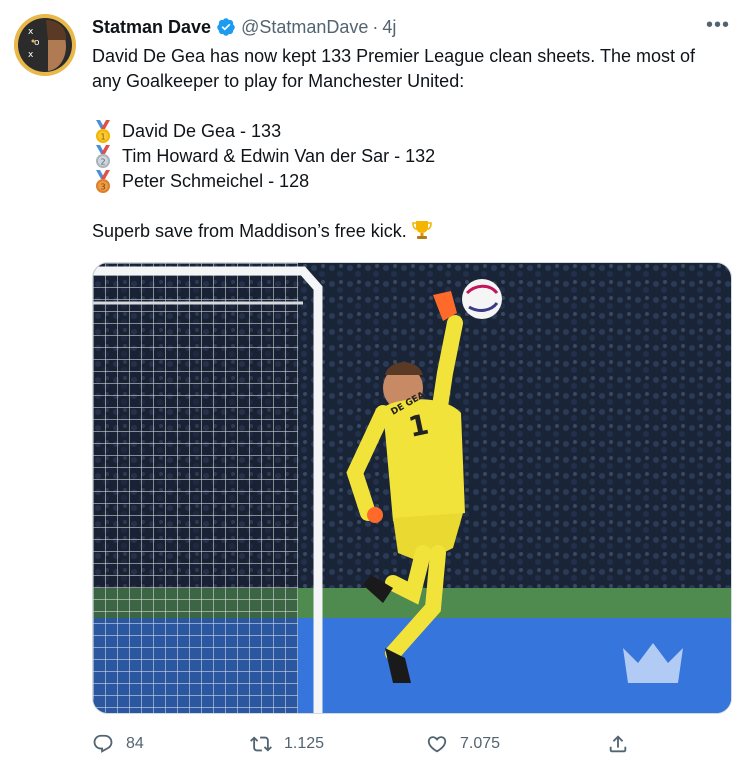  I want to click on tweet-outro: Superb save from Maddison’s free kick., so click(407, 231).